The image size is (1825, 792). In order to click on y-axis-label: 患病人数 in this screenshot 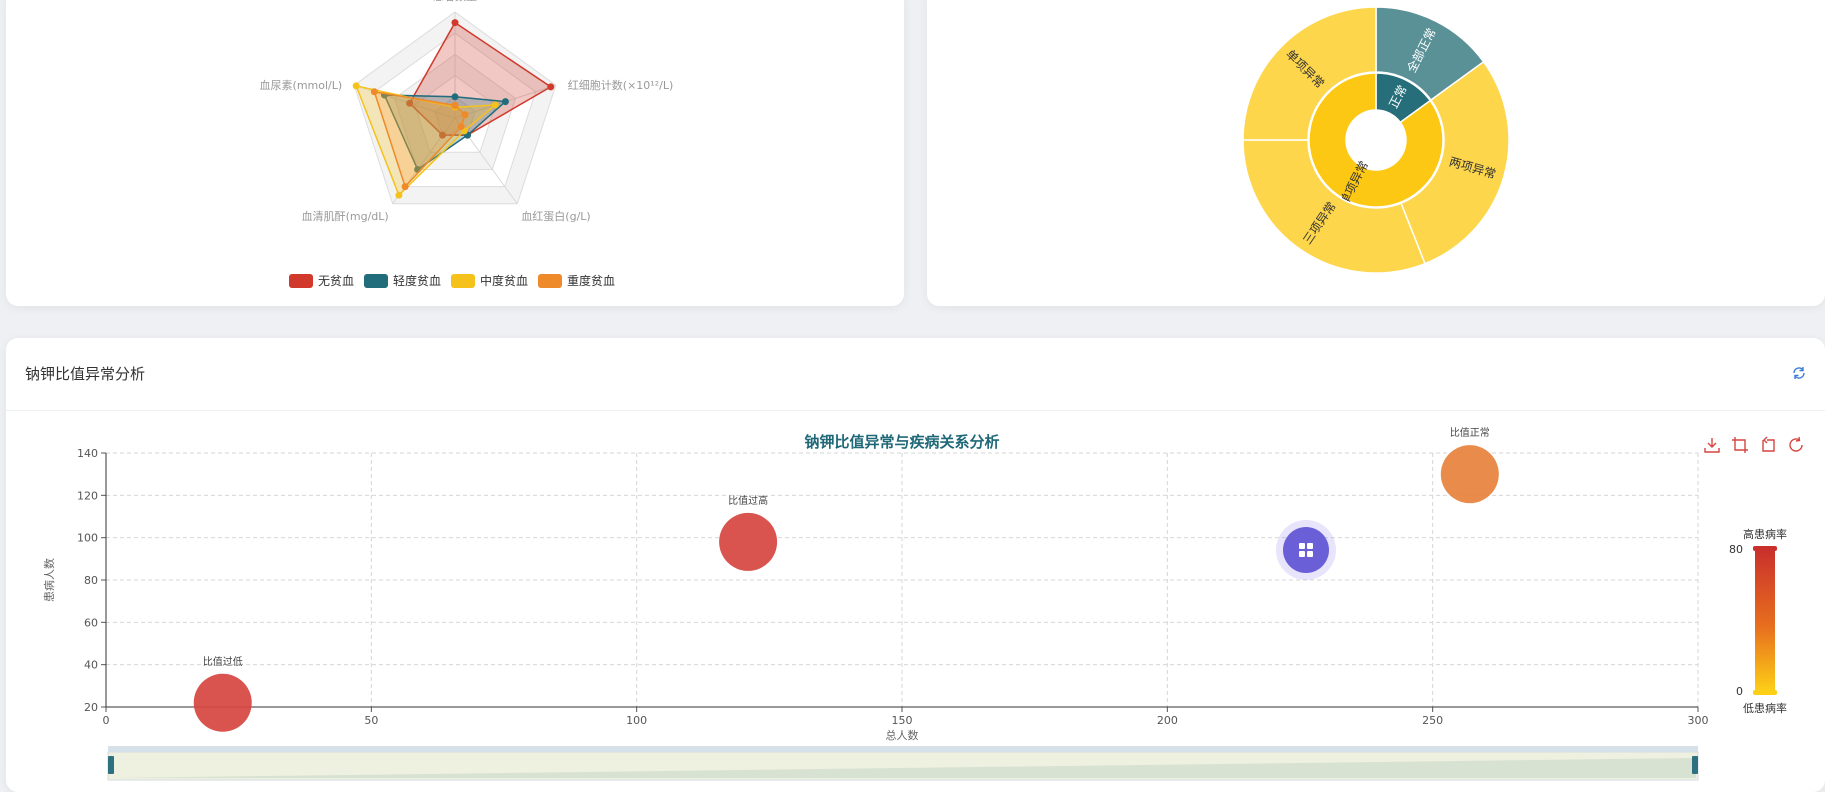, I will do `click(49, 580)`.